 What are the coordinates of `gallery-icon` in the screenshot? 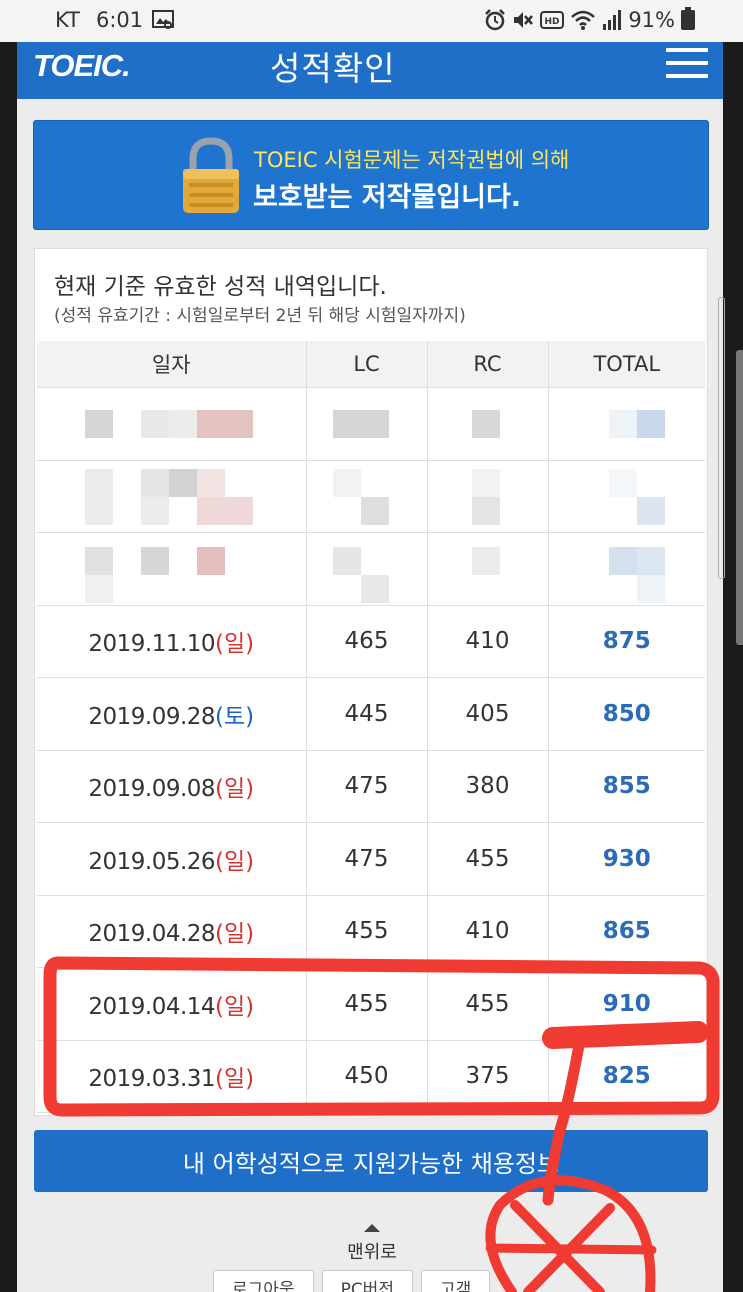 It's located at (163, 19).